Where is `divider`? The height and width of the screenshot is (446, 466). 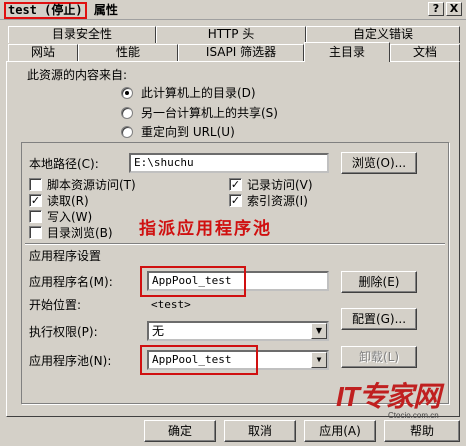
divider is located at coordinates (235, 244).